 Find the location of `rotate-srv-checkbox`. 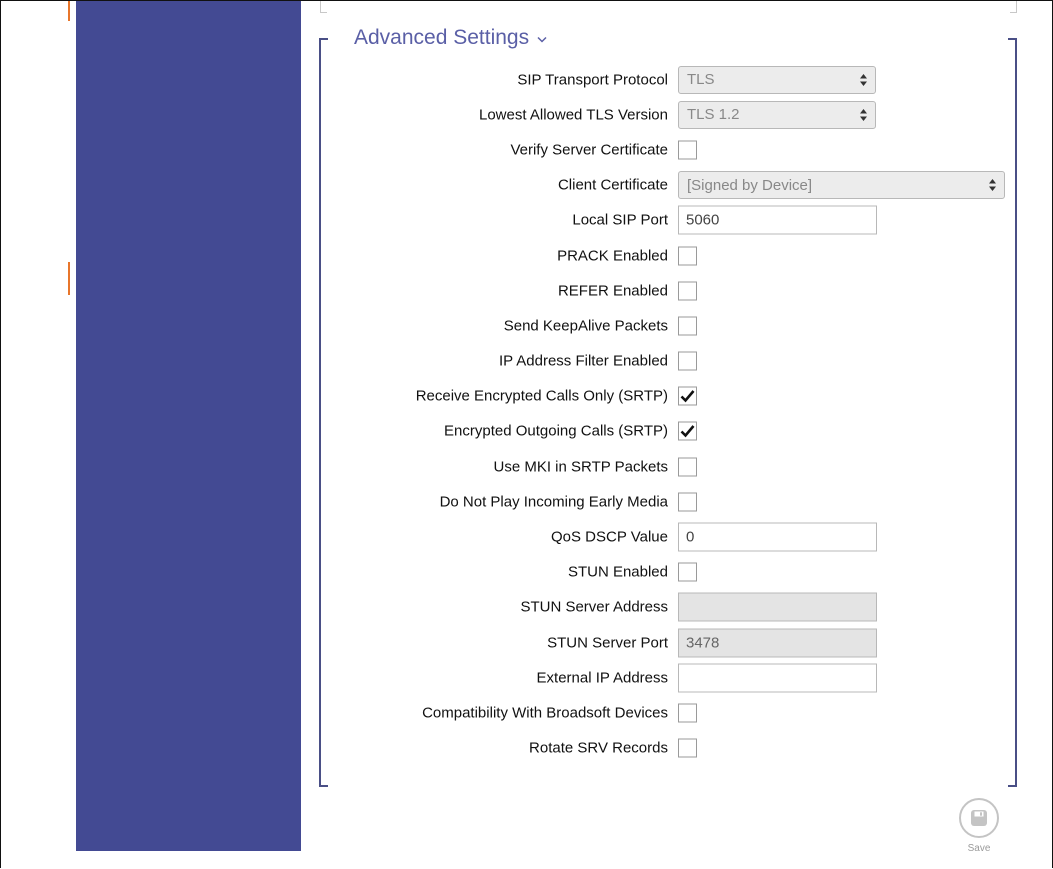

rotate-srv-checkbox is located at coordinates (687, 748).